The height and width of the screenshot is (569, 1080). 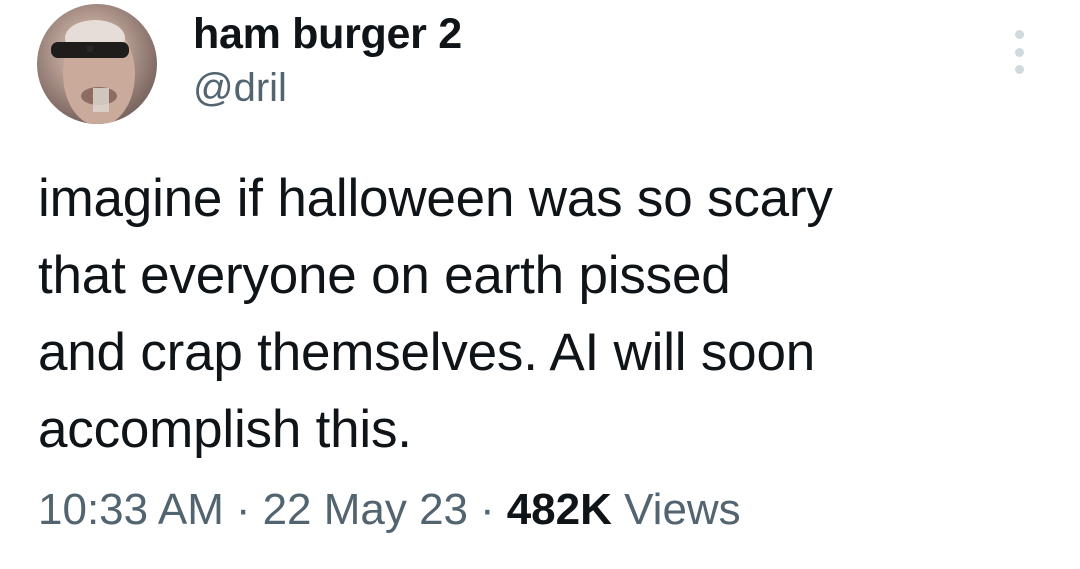 What do you see at coordinates (225, 429) in the screenshot?
I see `tweet-text-line: accomplish this.` at bounding box center [225, 429].